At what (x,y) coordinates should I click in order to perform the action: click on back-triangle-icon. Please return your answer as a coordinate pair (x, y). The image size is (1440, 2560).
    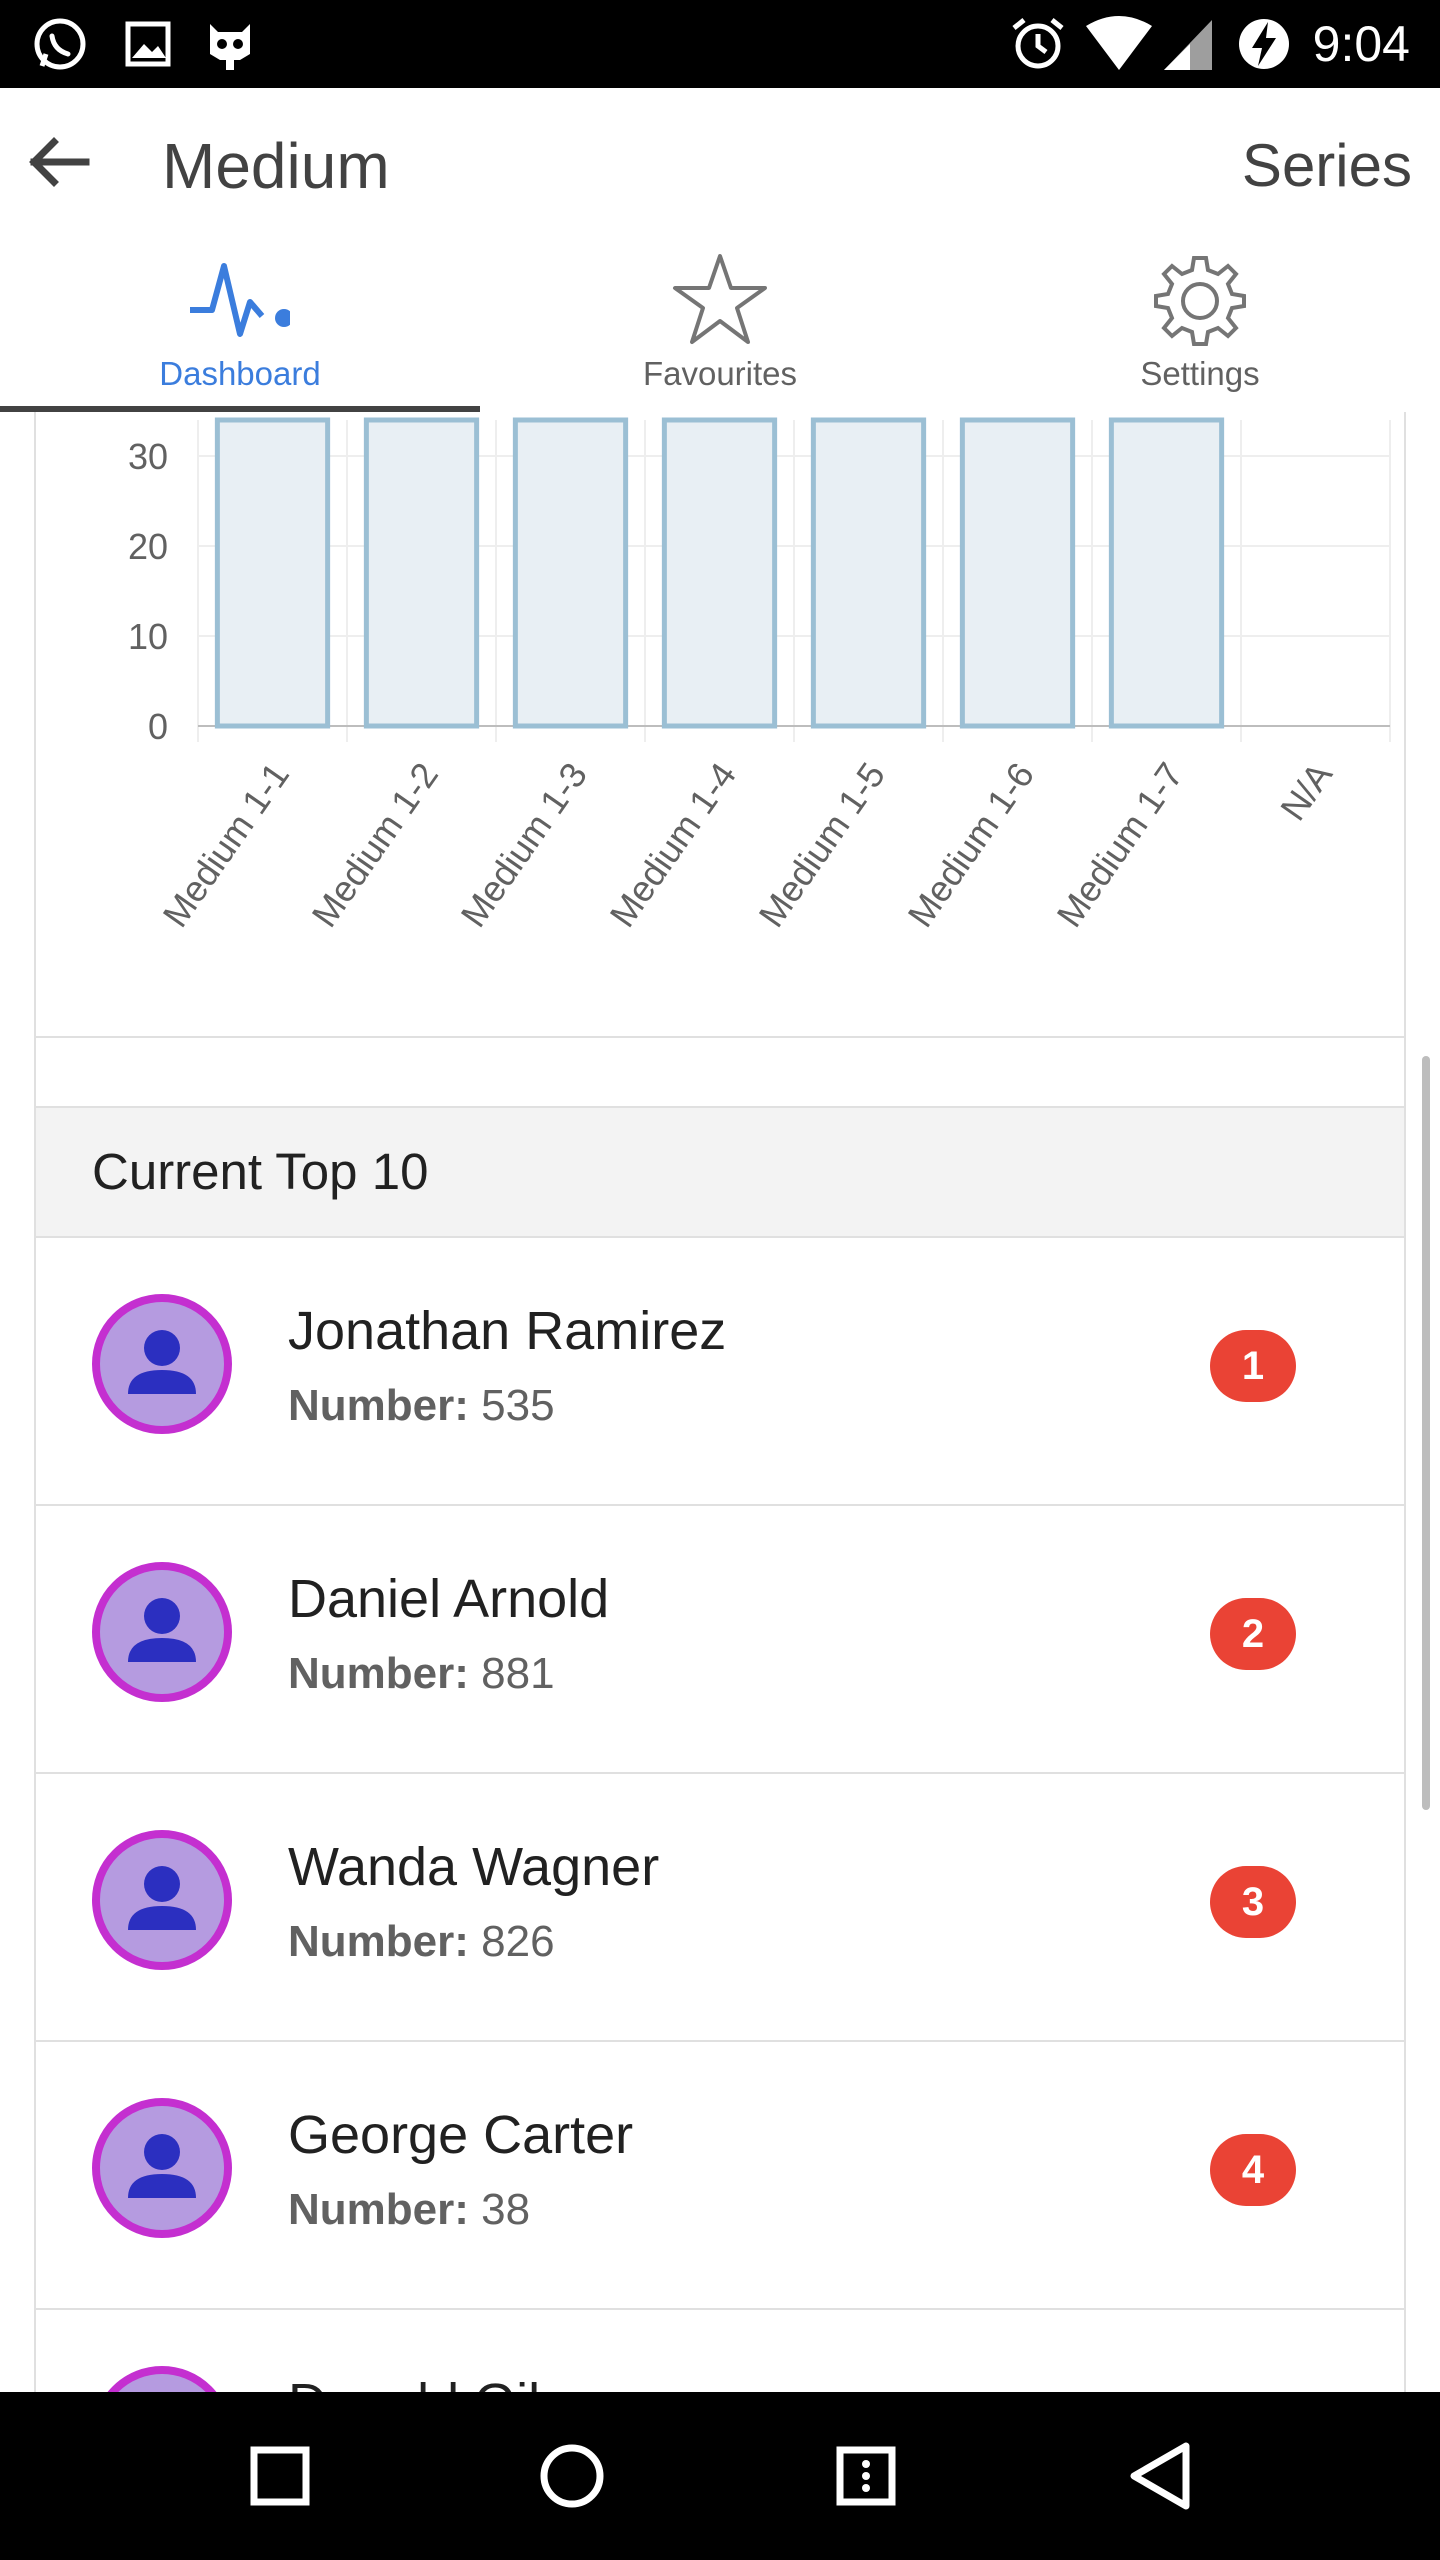
    Looking at the image, I should click on (1162, 2476).